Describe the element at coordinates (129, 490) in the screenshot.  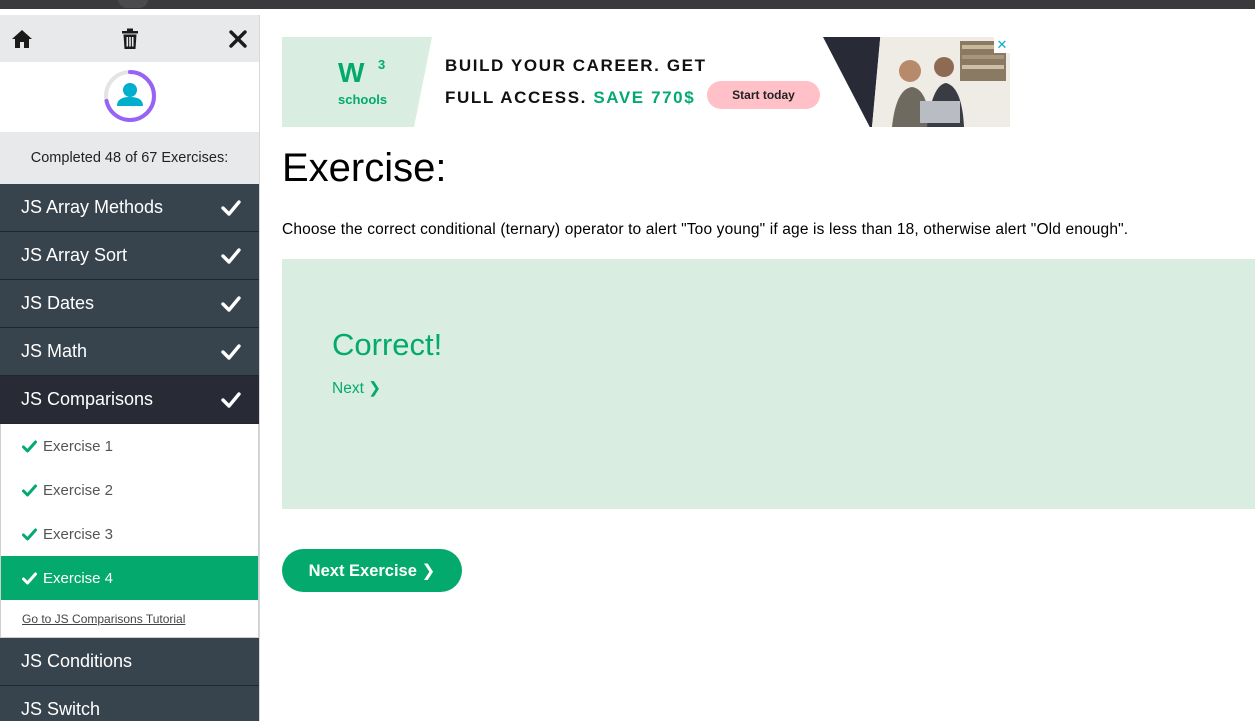
I see `exercise-item-2: Exercise 2` at that location.